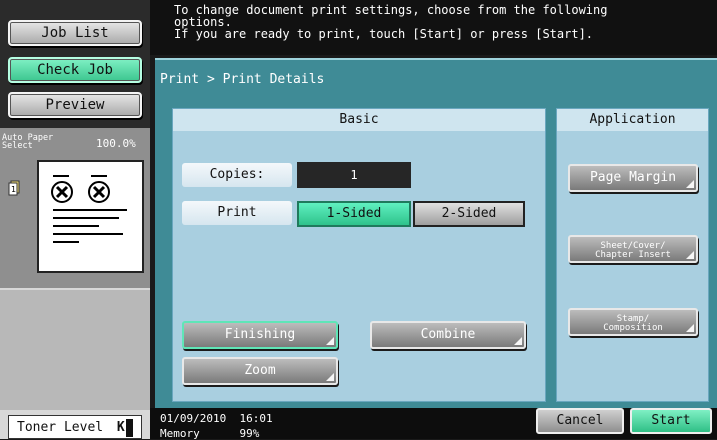  I want to click on svg-text: 1, so click(13, 189).